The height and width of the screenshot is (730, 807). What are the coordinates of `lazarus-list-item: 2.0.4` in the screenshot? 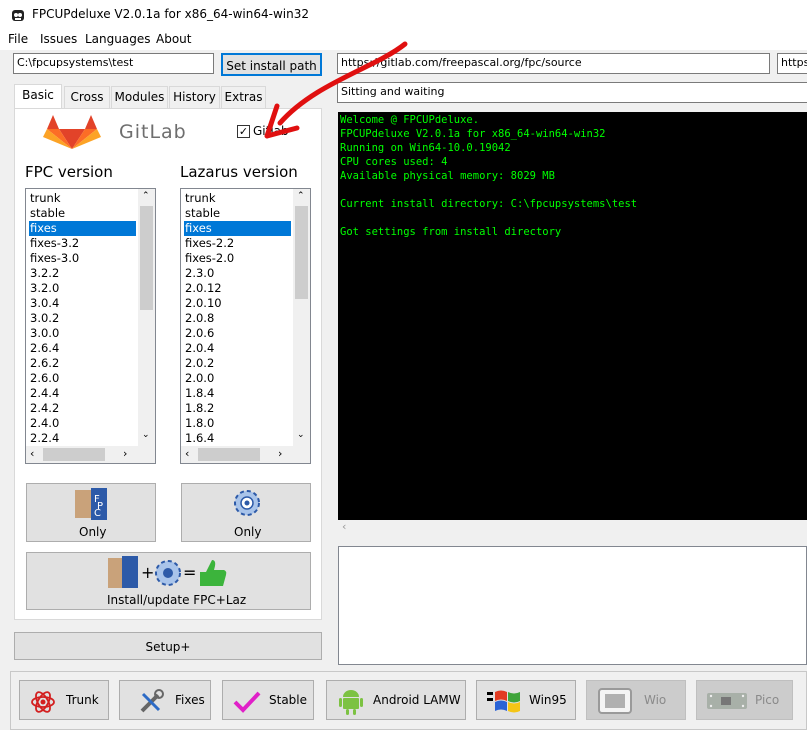 It's located at (237, 348).